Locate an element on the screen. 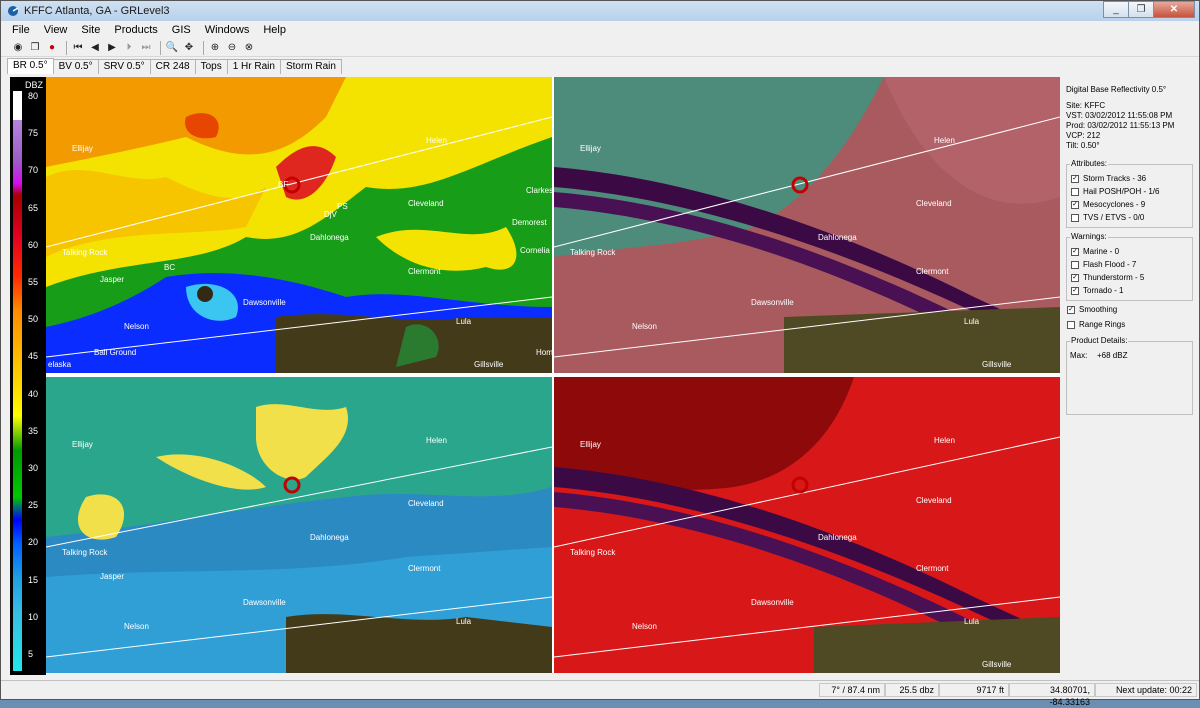 The width and height of the screenshot is (1200, 708). legend-tick: 10 is located at coordinates (33, 616).